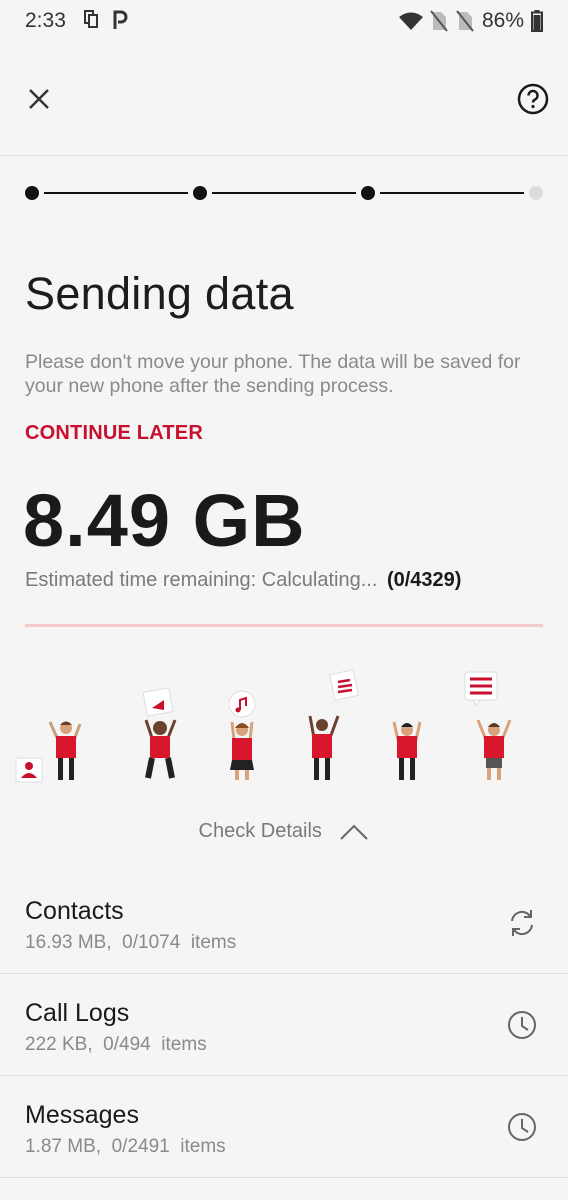  I want to click on item-title: Call Logs, so click(77, 1013).